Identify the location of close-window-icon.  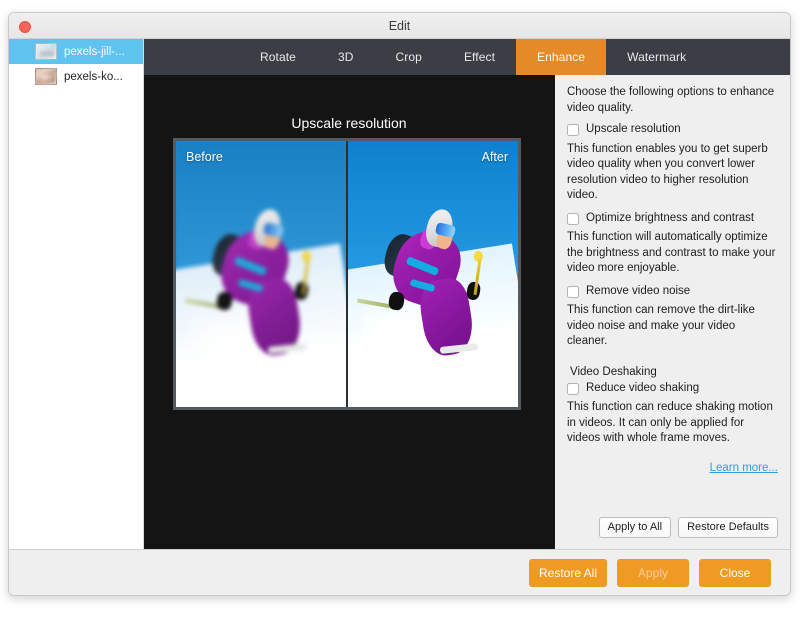
(25, 27).